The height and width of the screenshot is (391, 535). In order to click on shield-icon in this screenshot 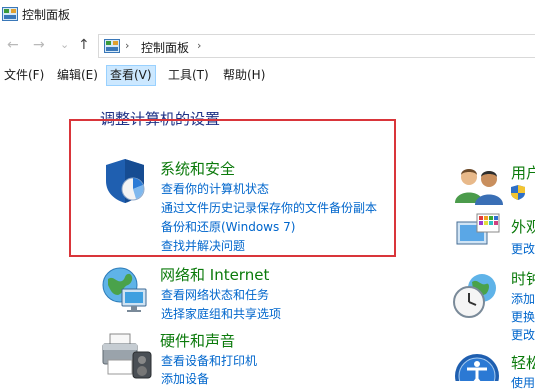, I will do `click(125, 181)`.